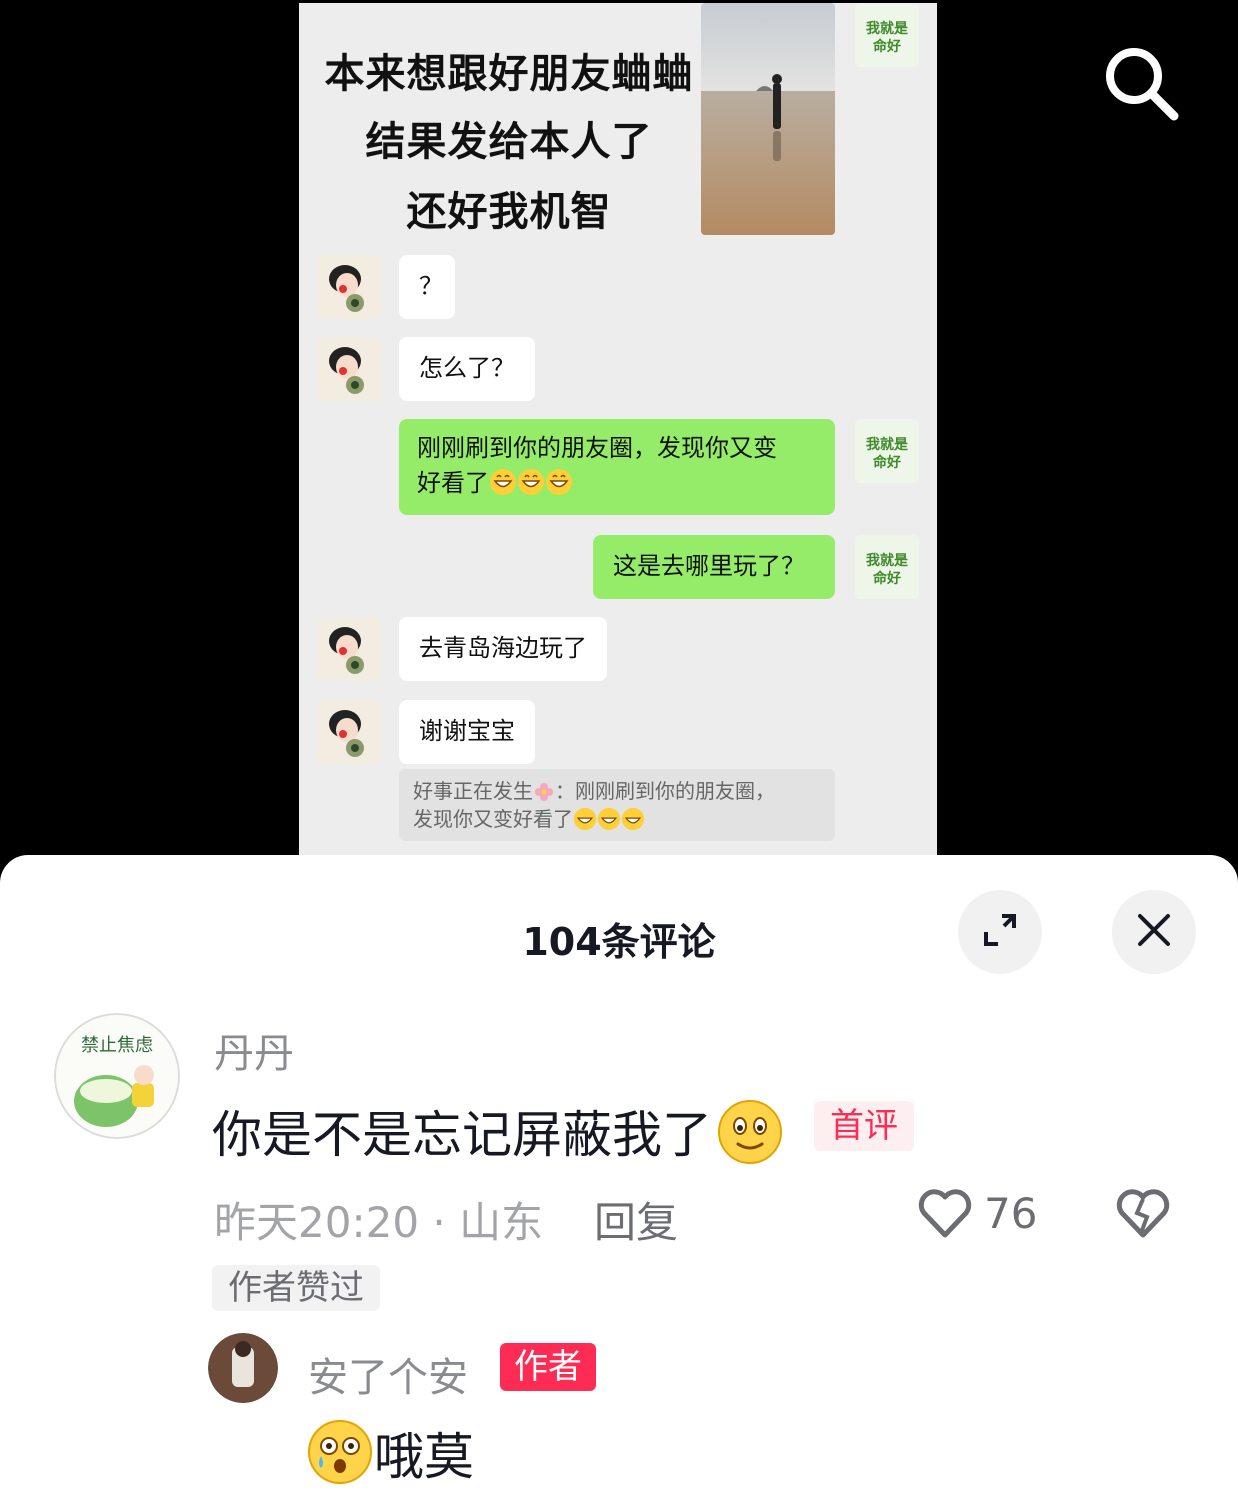  I want to click on expand-icon, so click(1000, 932).